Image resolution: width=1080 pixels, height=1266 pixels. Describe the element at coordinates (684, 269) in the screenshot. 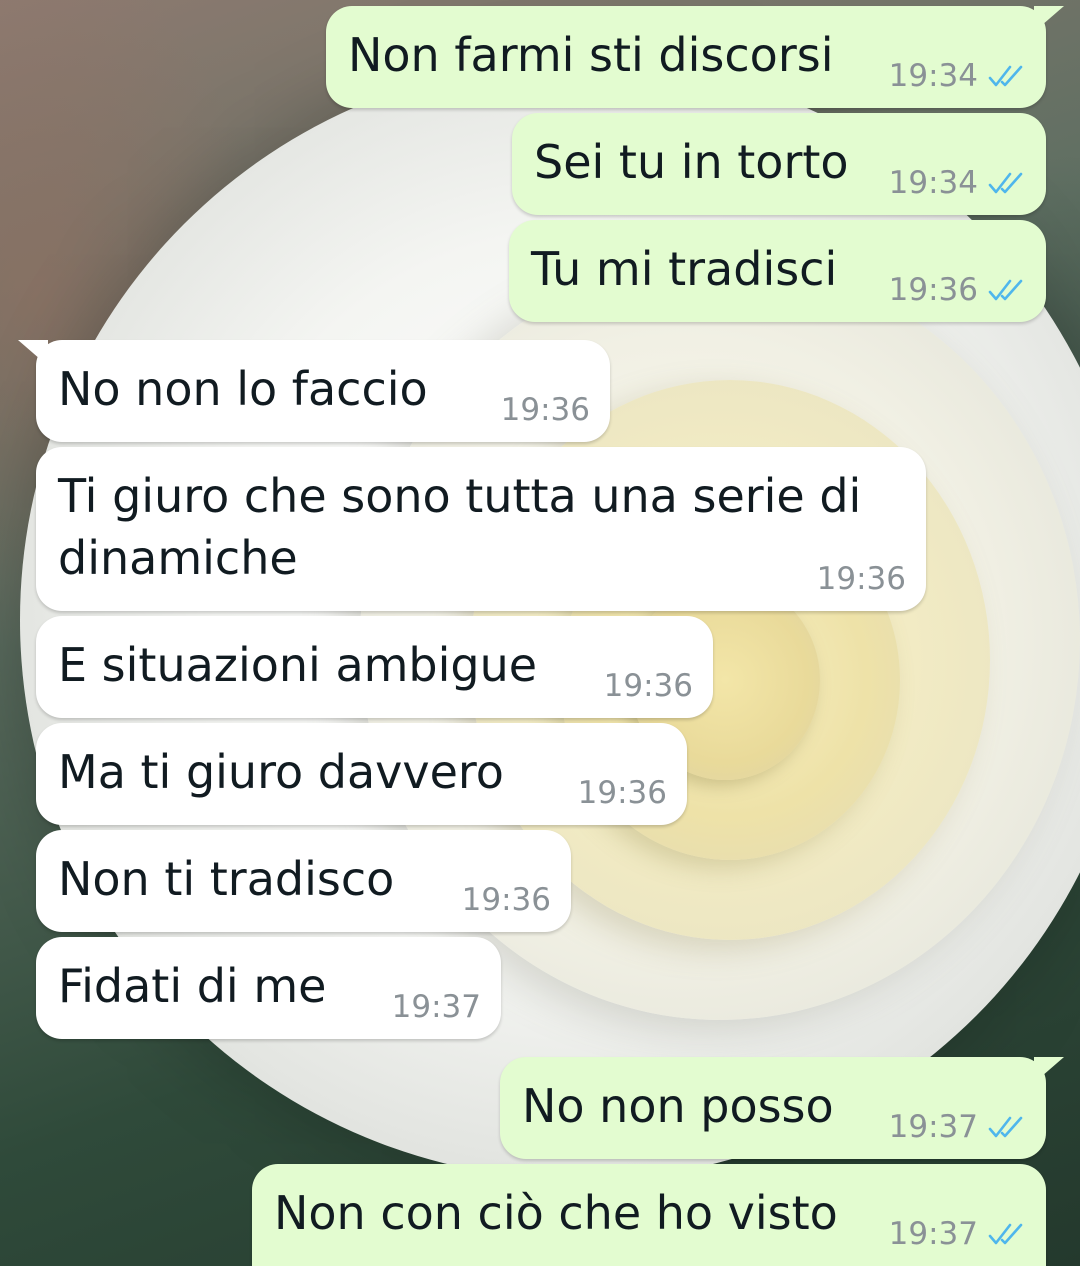

I see `message-text: Tu mi tradisci` at that location.